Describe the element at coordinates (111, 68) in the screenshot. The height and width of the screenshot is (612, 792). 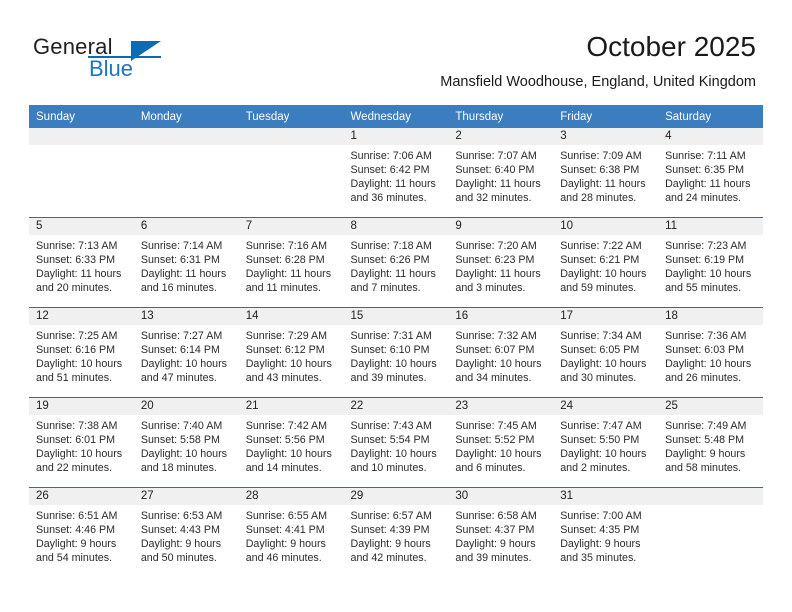
I see `brand-name-blue: Blue` at that location.